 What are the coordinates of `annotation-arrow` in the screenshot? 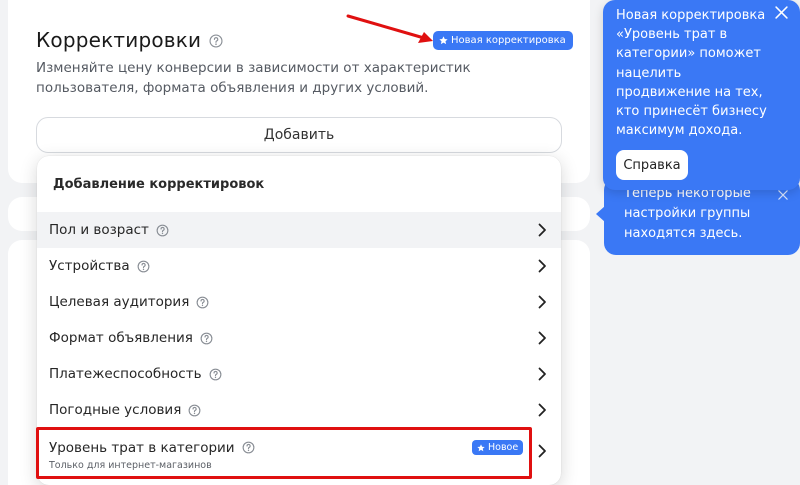 It's located at (389, 28).